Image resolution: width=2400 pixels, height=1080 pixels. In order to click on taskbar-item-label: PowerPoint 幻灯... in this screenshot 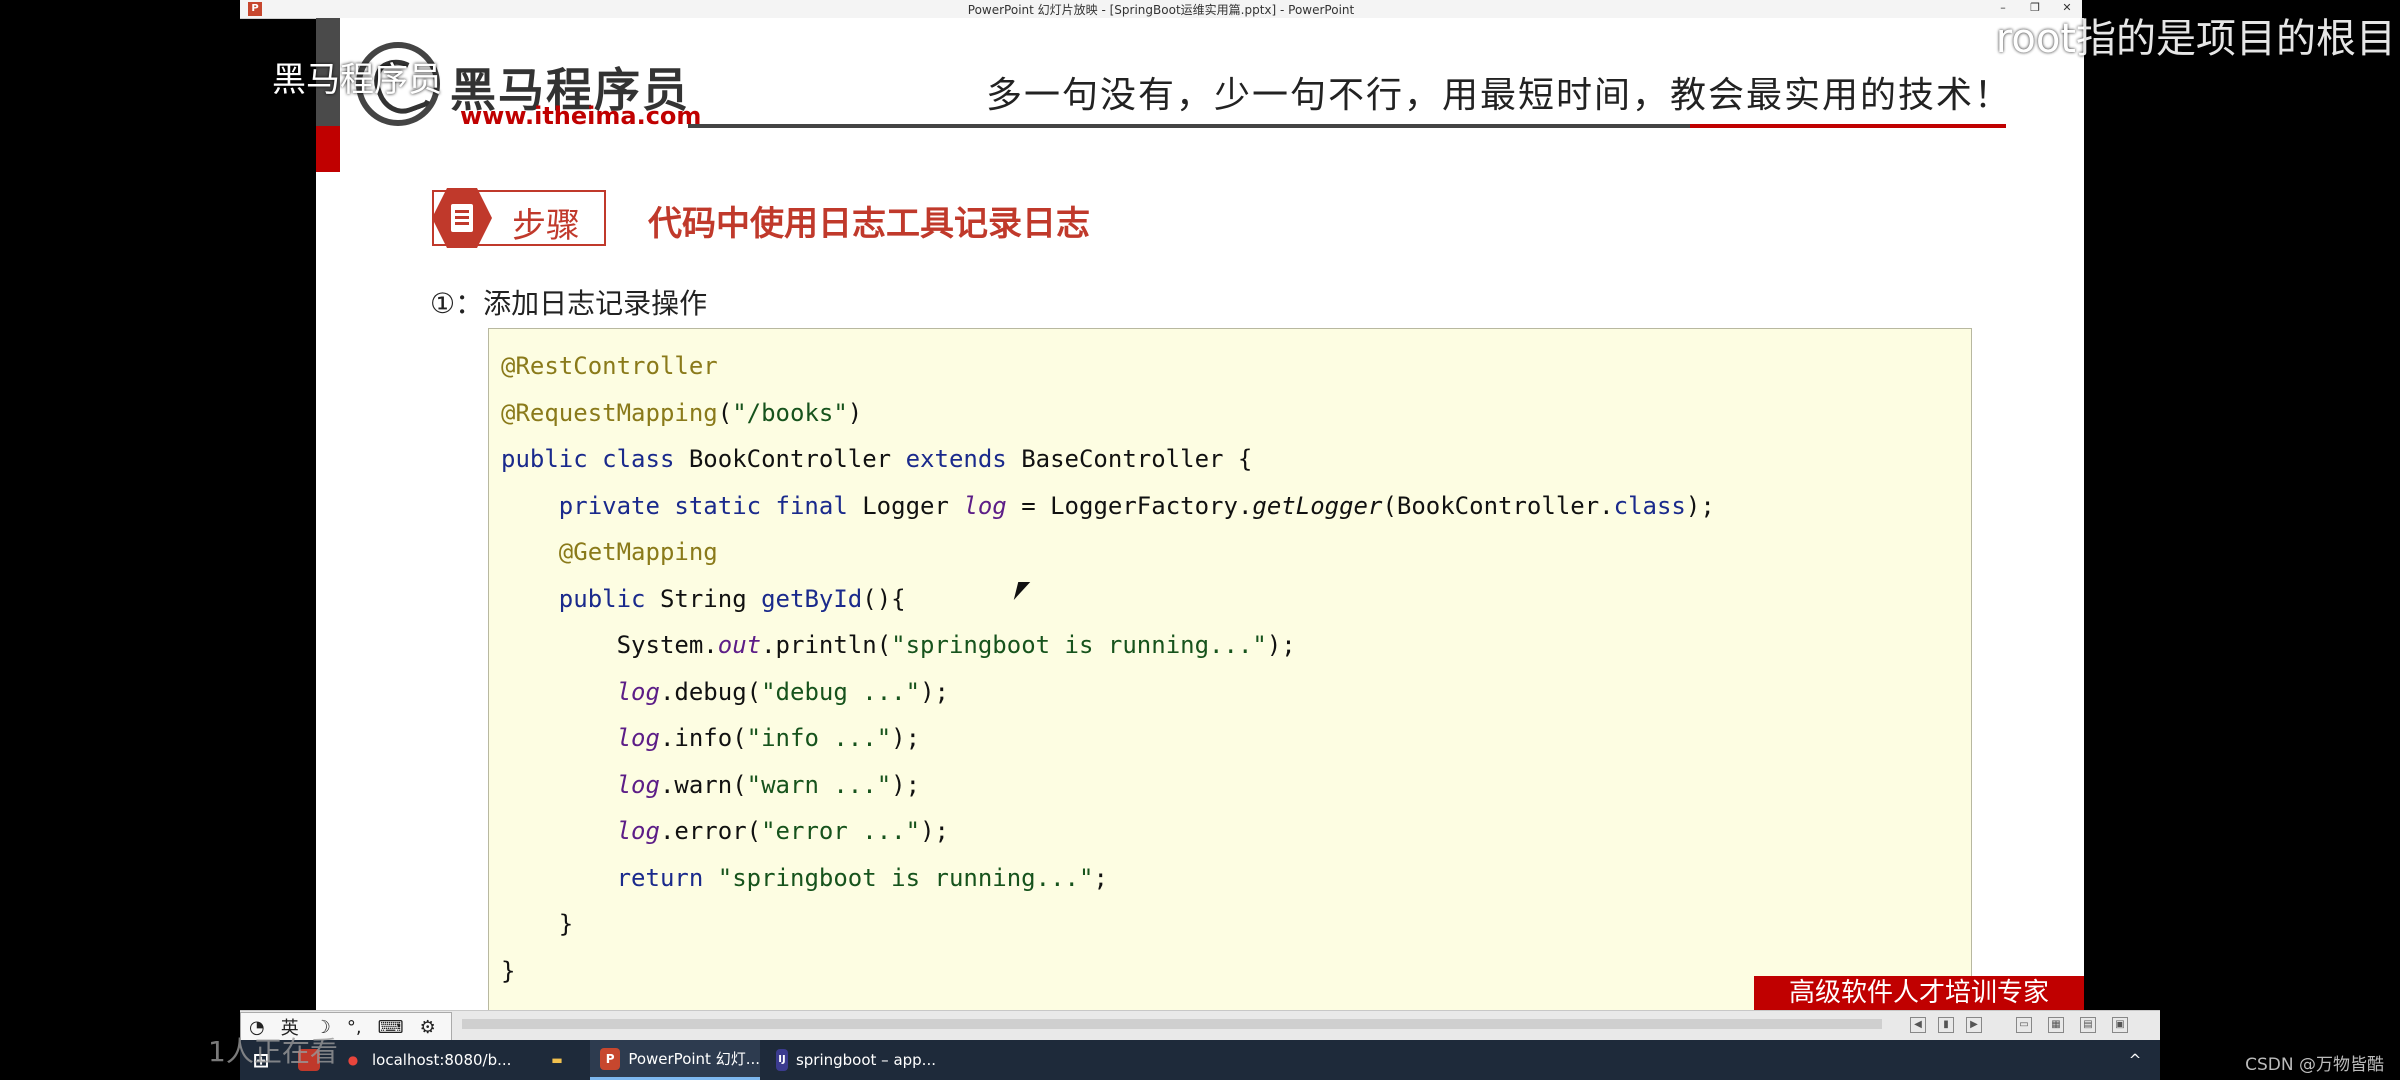, I will do `click(694, 1059)`.